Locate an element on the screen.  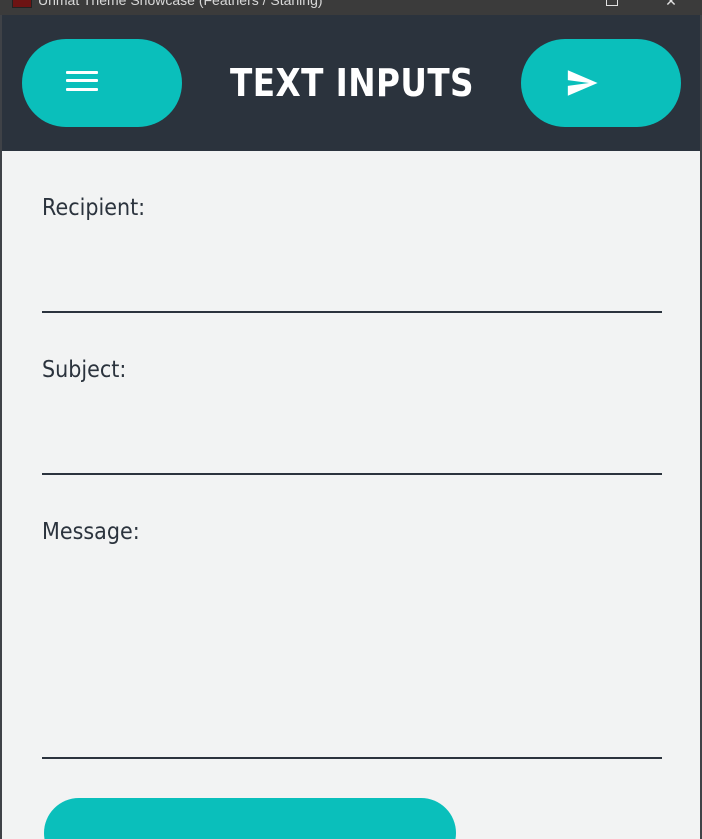
maximize-icon is located at coordinates (612, 5).